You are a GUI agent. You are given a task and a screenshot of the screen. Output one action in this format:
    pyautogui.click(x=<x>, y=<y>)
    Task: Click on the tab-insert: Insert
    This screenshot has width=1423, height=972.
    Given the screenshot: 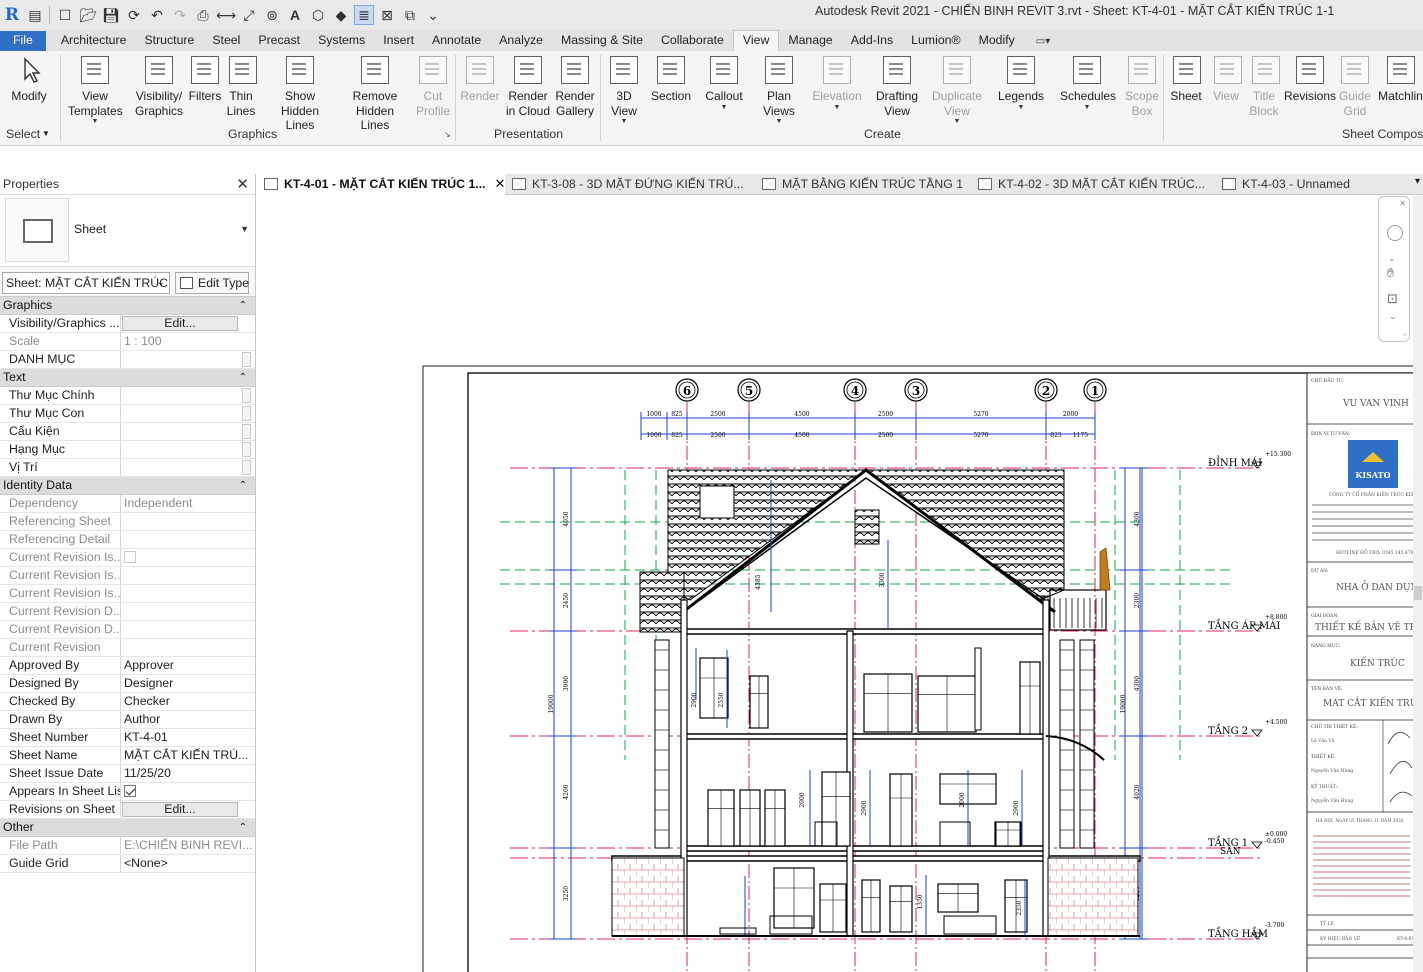 What is the action you would take?
    pyautogui.click(x=398, y=41)
    